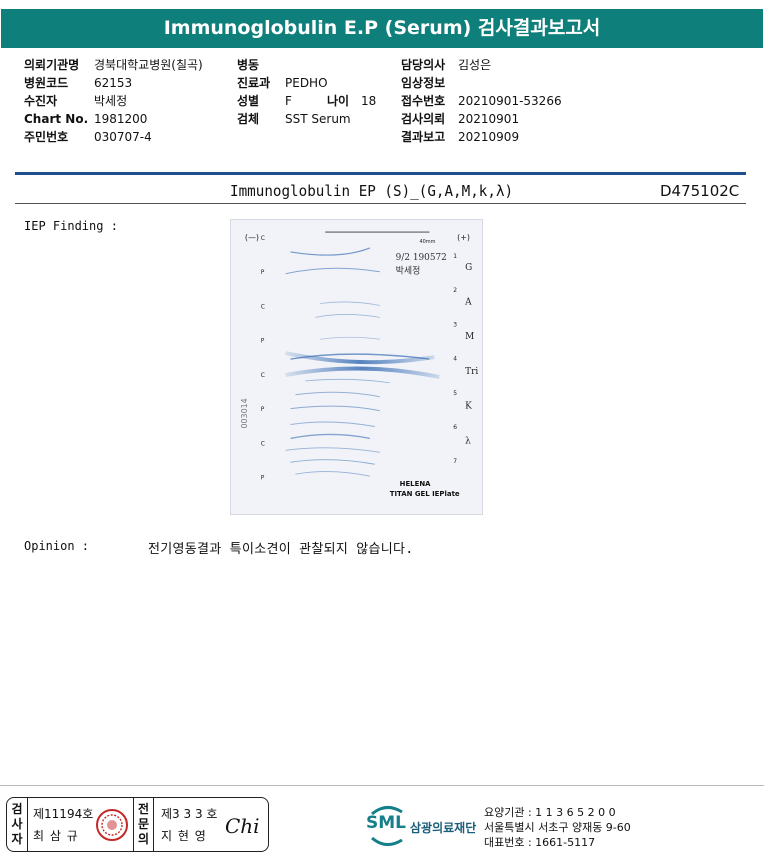 This screenshot has width=764, height=861. I want to click on lab-address: 서울특별시 서초구 양재동 9-60, so click(557, 827).